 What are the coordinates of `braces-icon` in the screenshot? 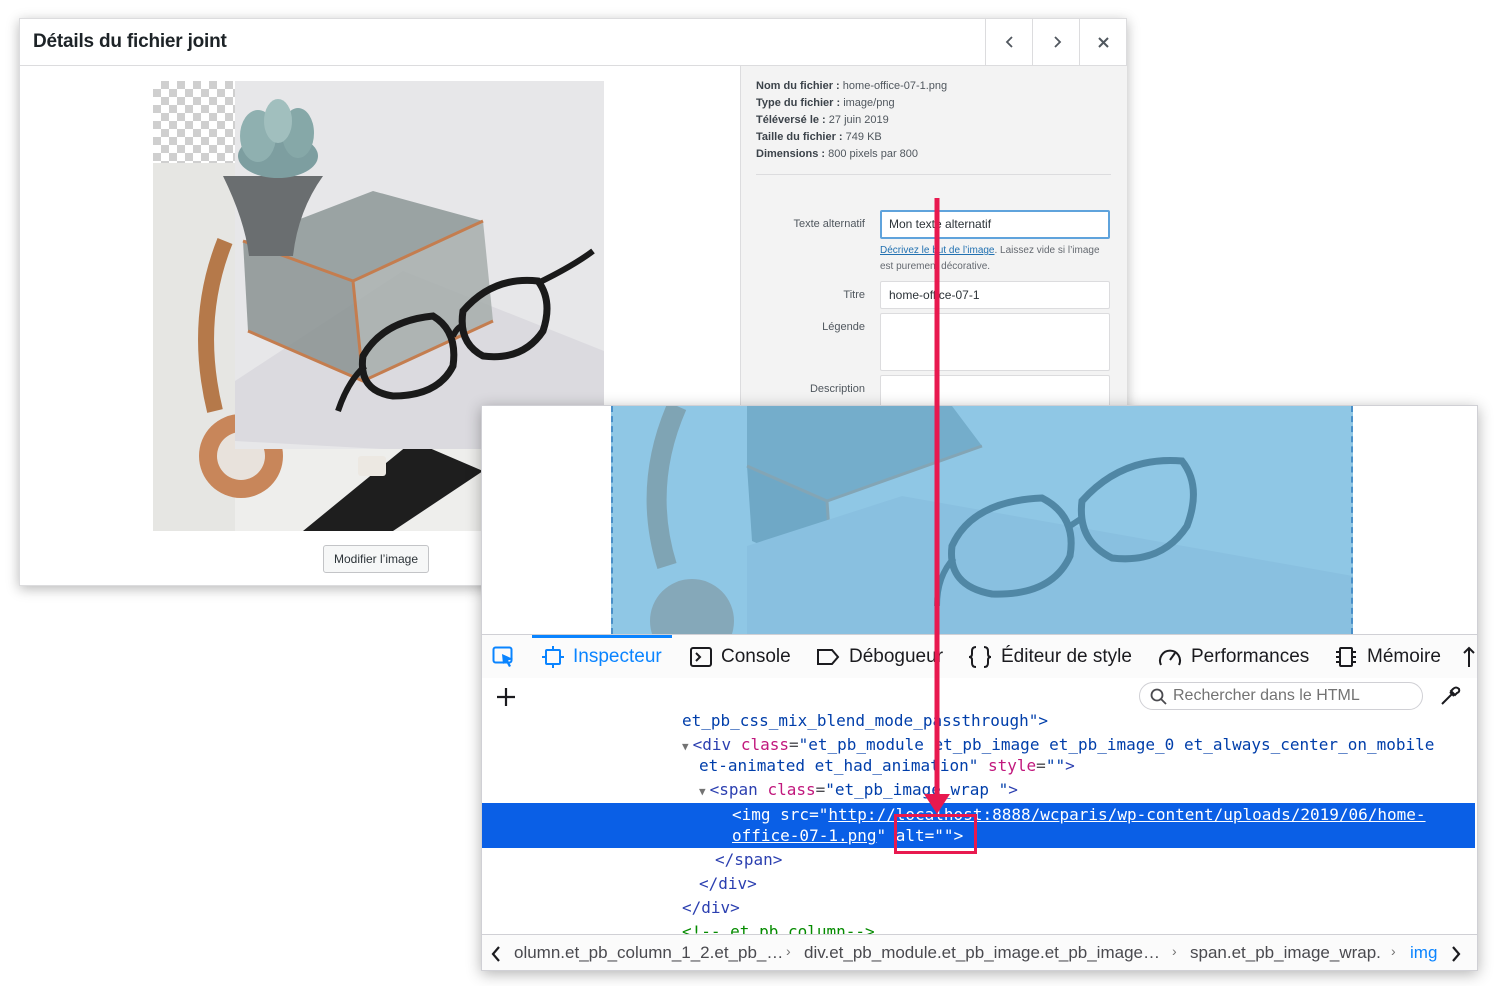 It's located at (980, 657).